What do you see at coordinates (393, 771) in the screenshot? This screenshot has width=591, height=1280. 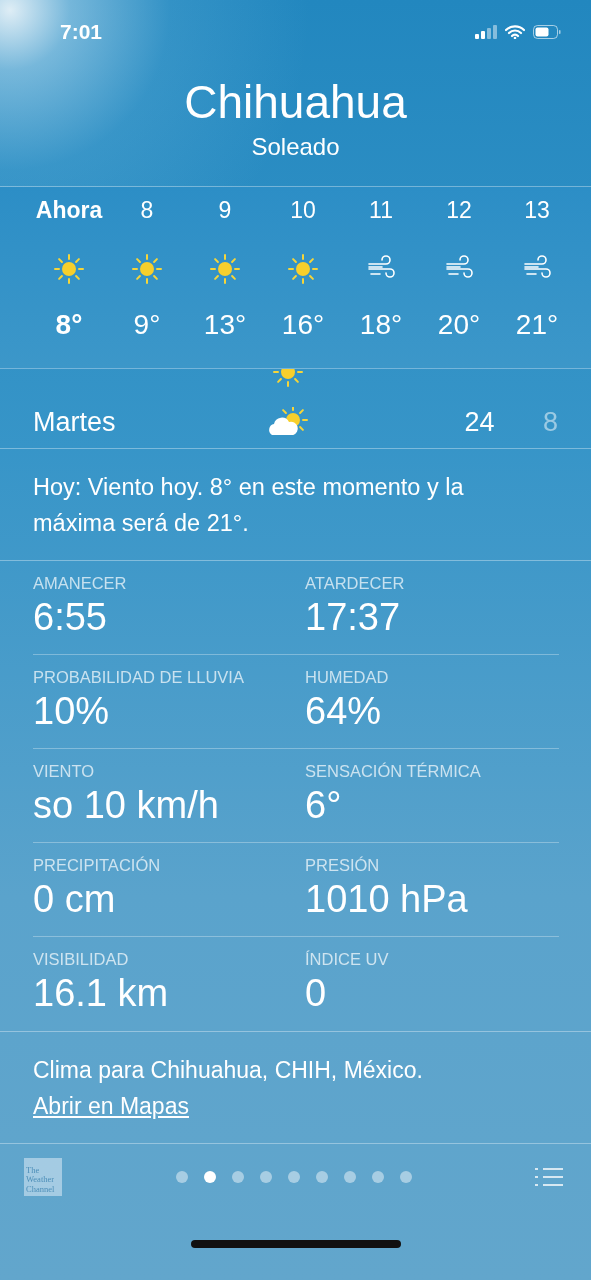 I see `detail-label: SENSACIÓN TÉRMICA` at bounding box center [393, 771].